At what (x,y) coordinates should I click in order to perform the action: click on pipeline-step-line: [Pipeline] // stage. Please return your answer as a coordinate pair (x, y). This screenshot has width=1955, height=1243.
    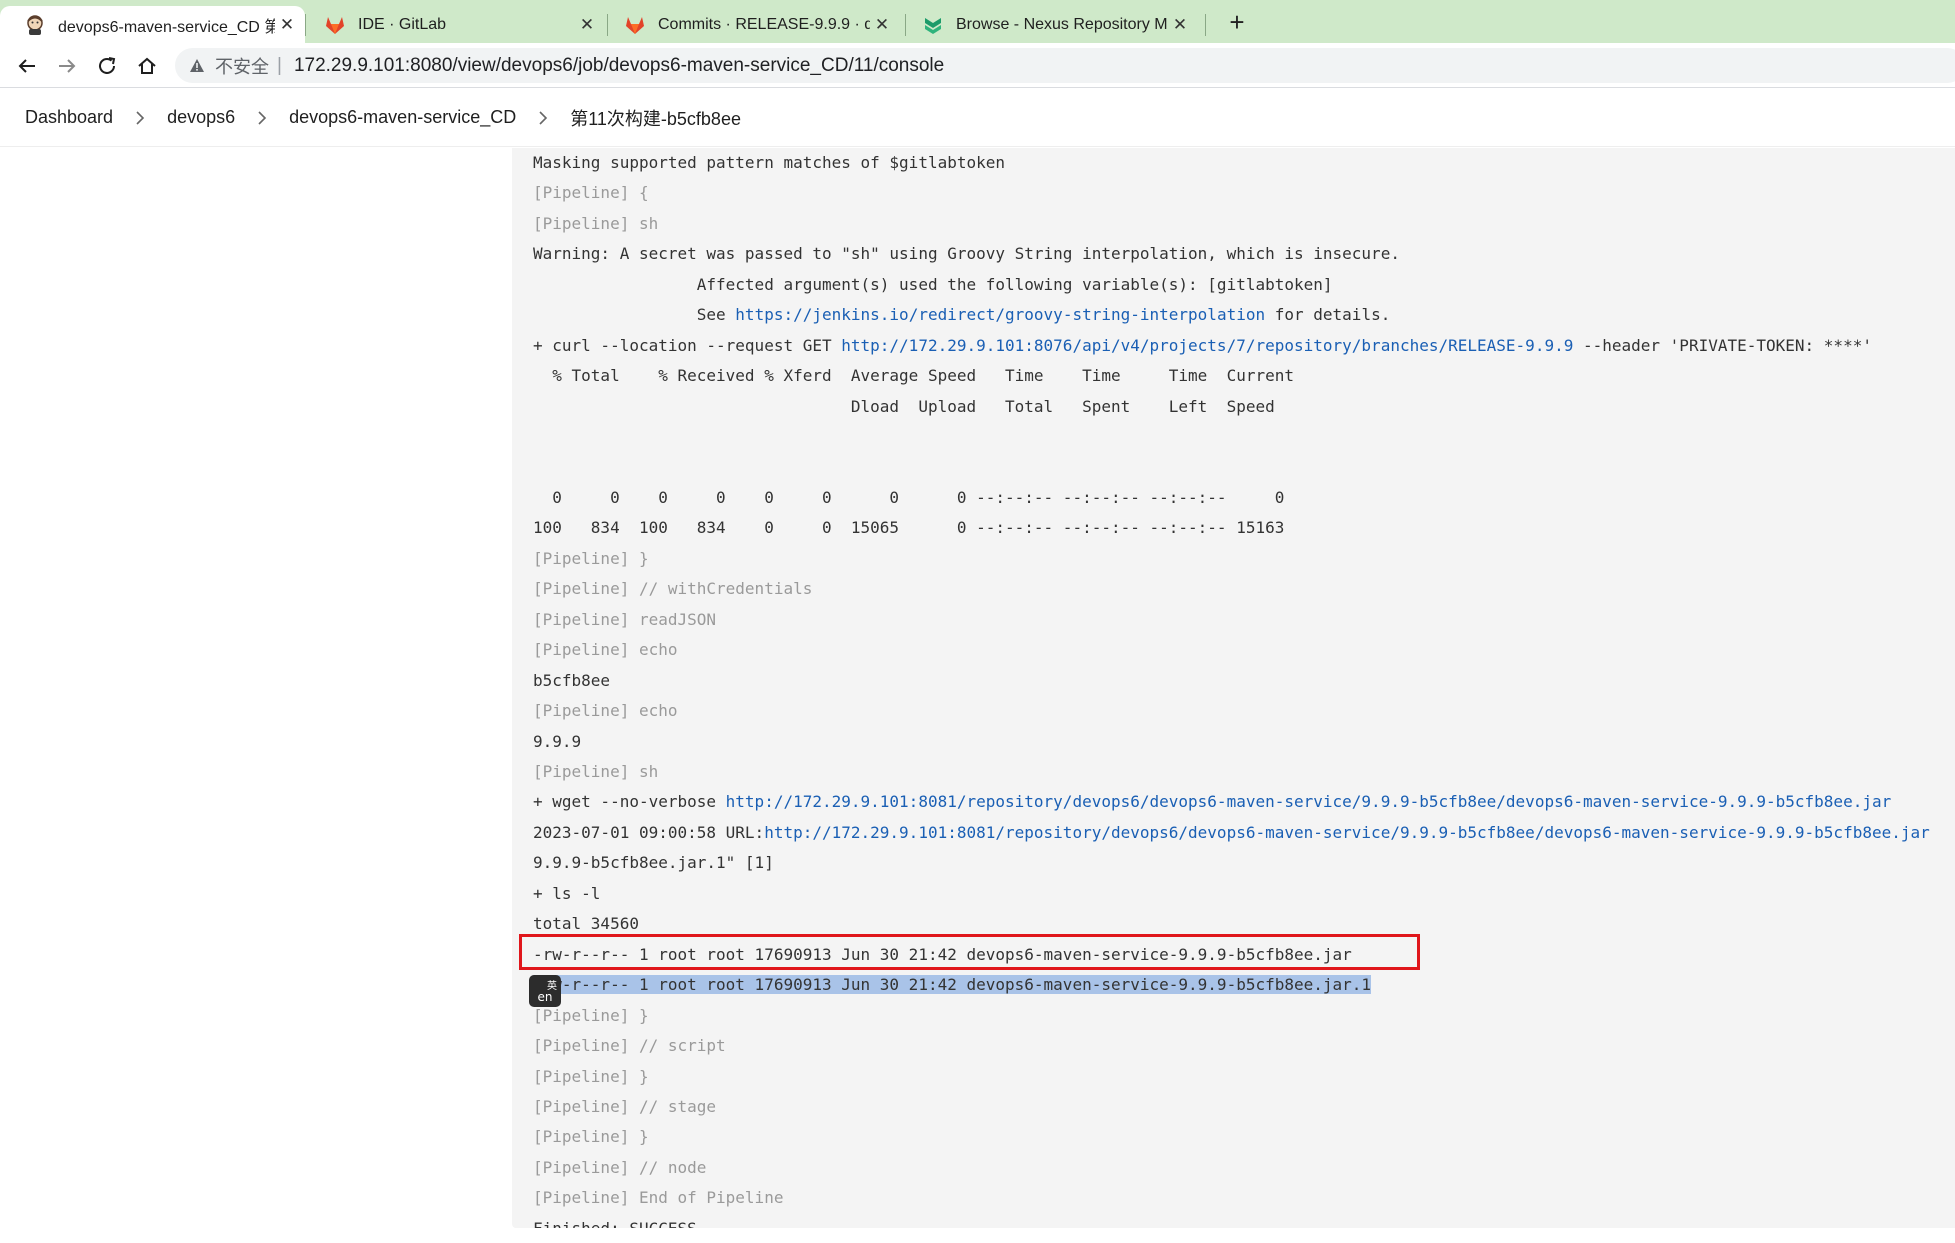
    Looking at the image, I should click on (625, 1106).